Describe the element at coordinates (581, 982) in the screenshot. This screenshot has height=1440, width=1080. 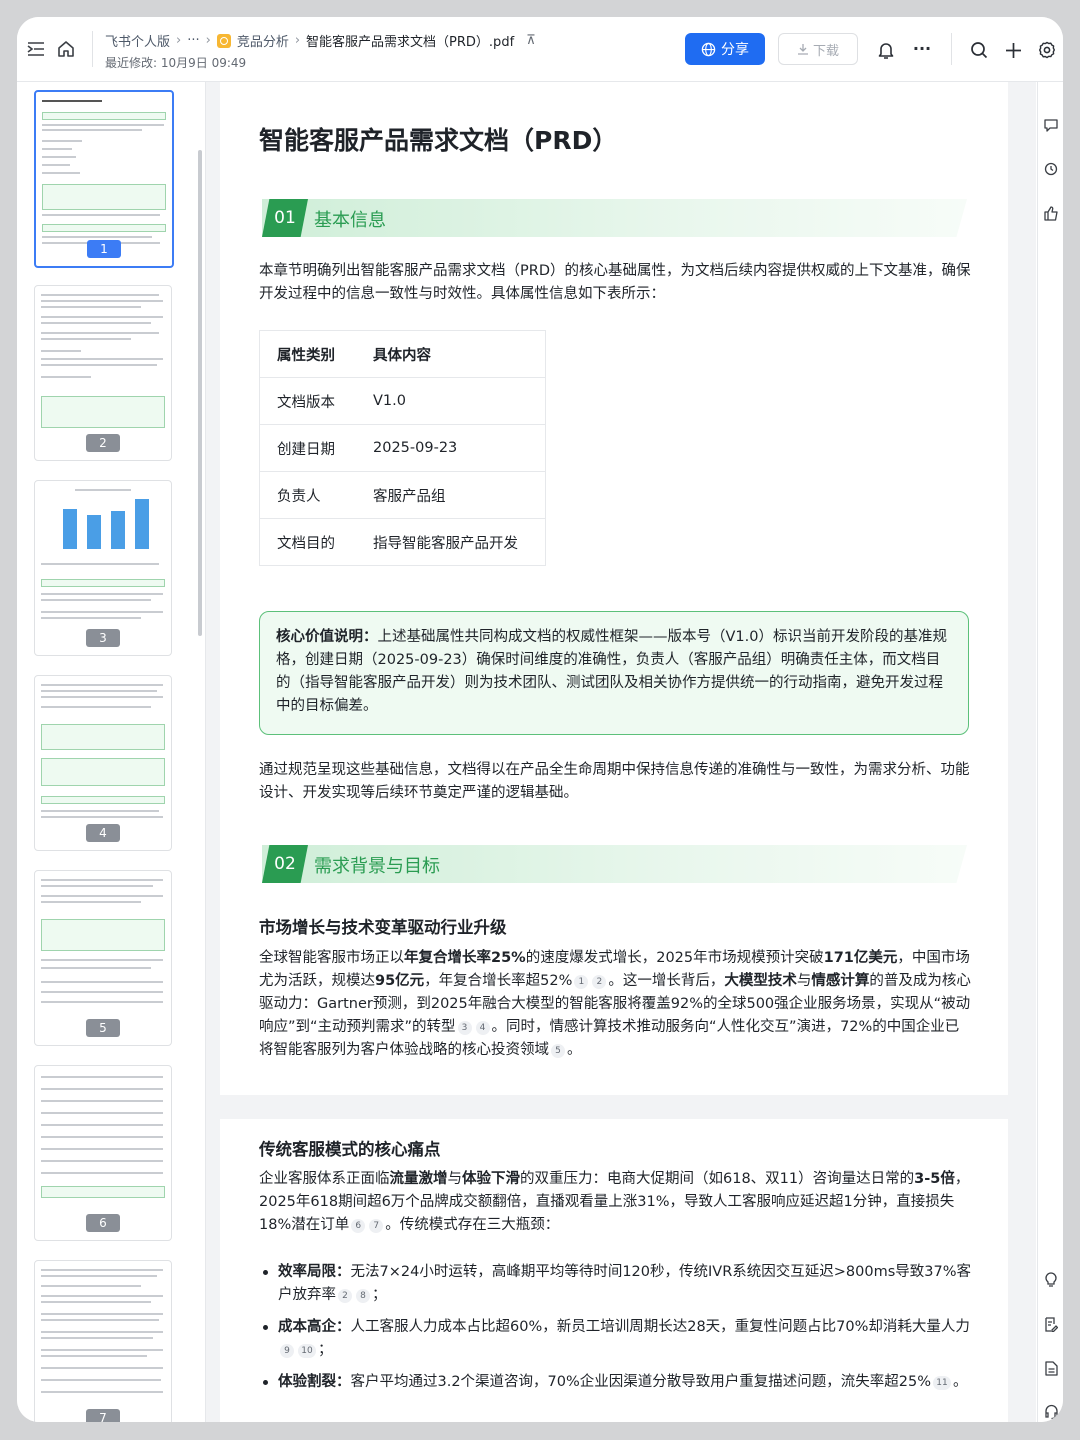
I see `citation-badge: 1` at that location.